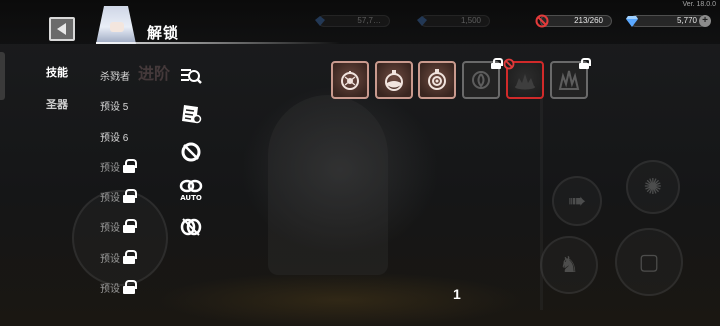 The image size is (720, 326). Describe the element at coordinates (120, 238) in the screenshot. I see `joystick` at that location.